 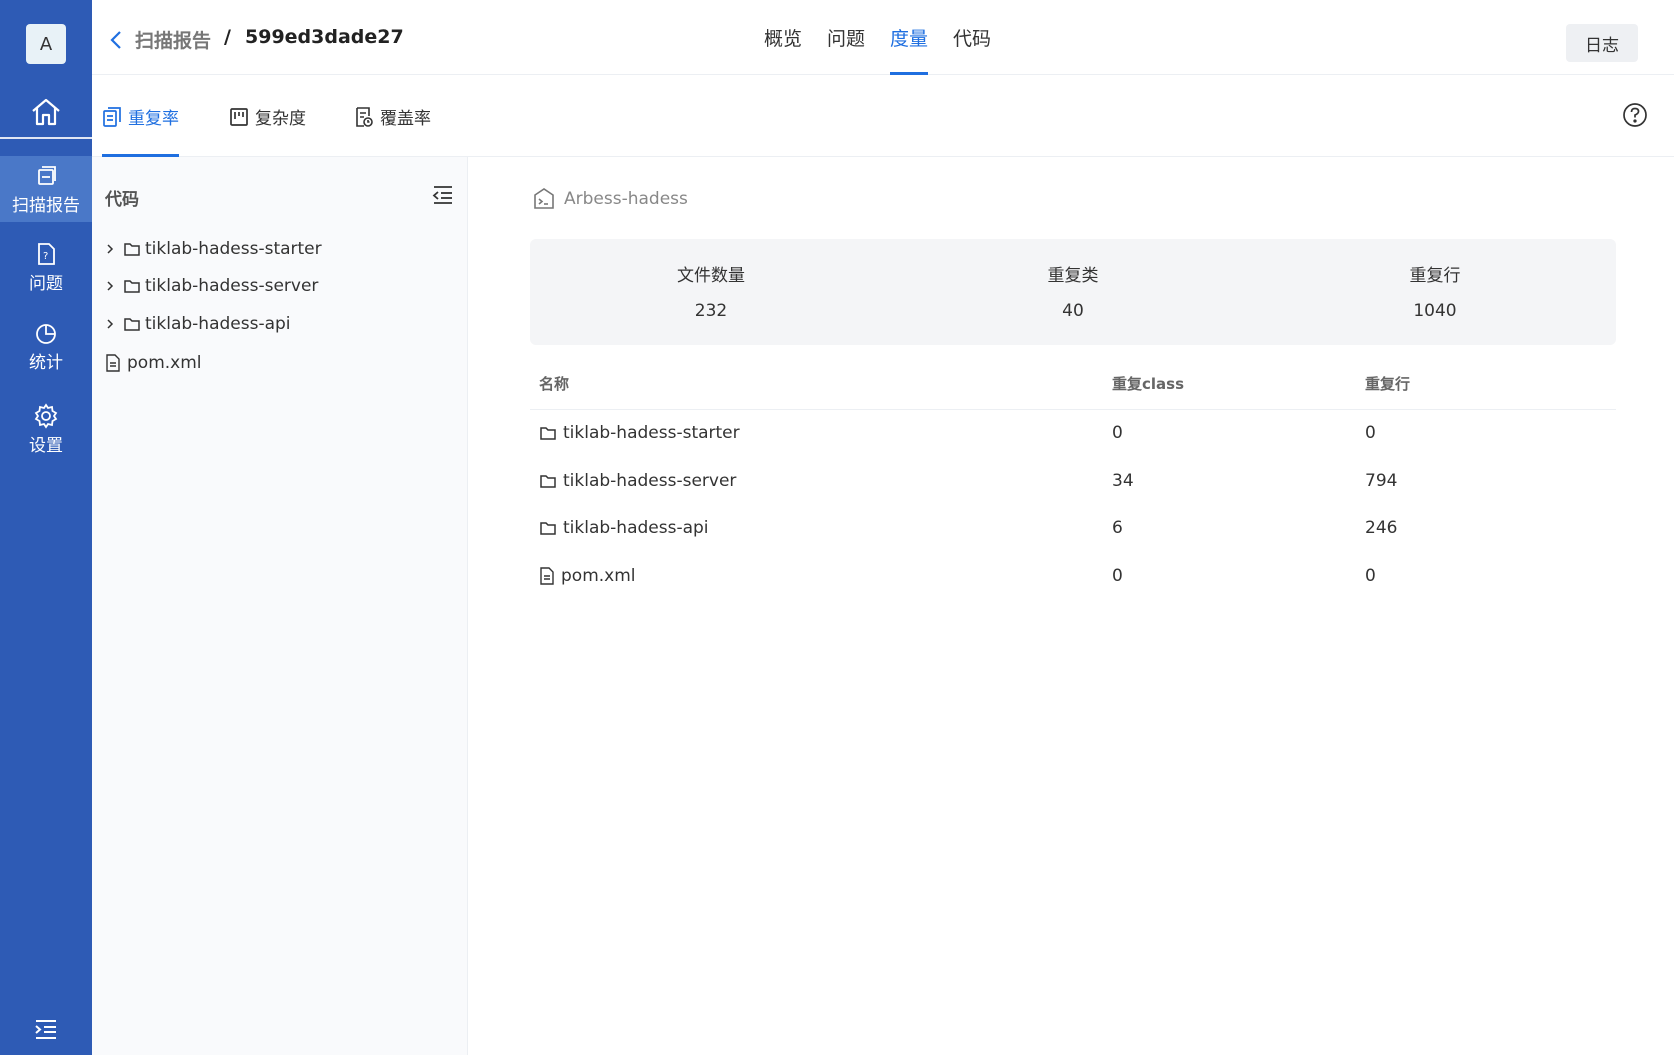 I want to click on tree-item-label: pom.xml, so click(x=164, y=363).